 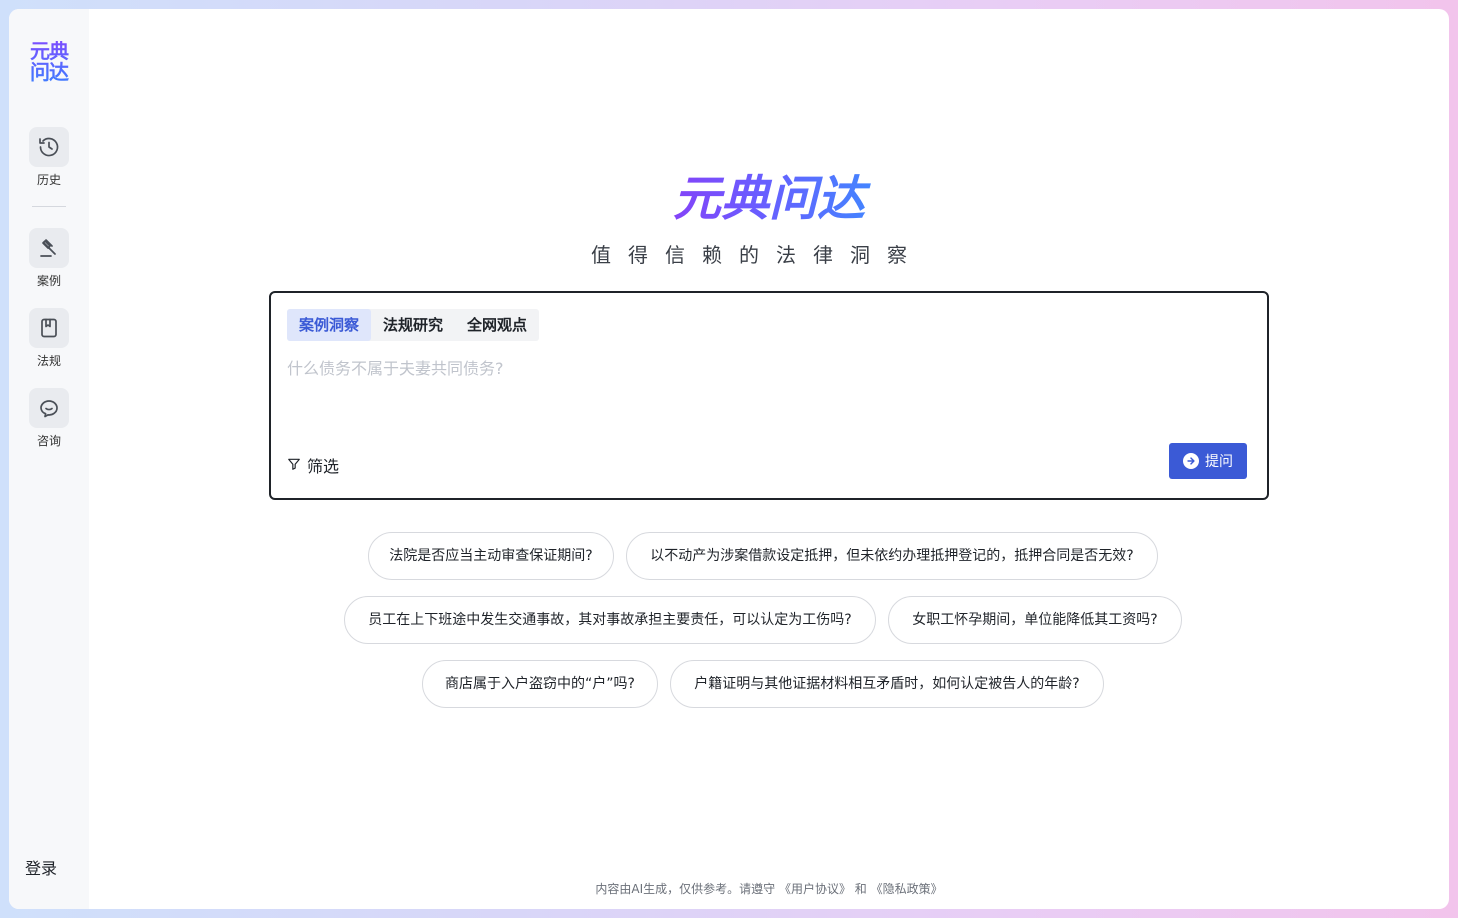 What do you see at coordinates (1035, 620) in the screenshot?
I see `suggestion-chip: 女职工怀孕期间，单位能降低其工资吗?` at bounding box center [1035, 620].